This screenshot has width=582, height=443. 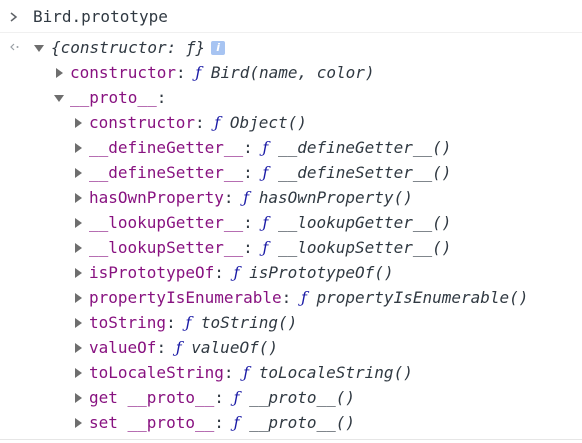 I want to click on property-value: toLocaleString(), so click(x=335, y=372).